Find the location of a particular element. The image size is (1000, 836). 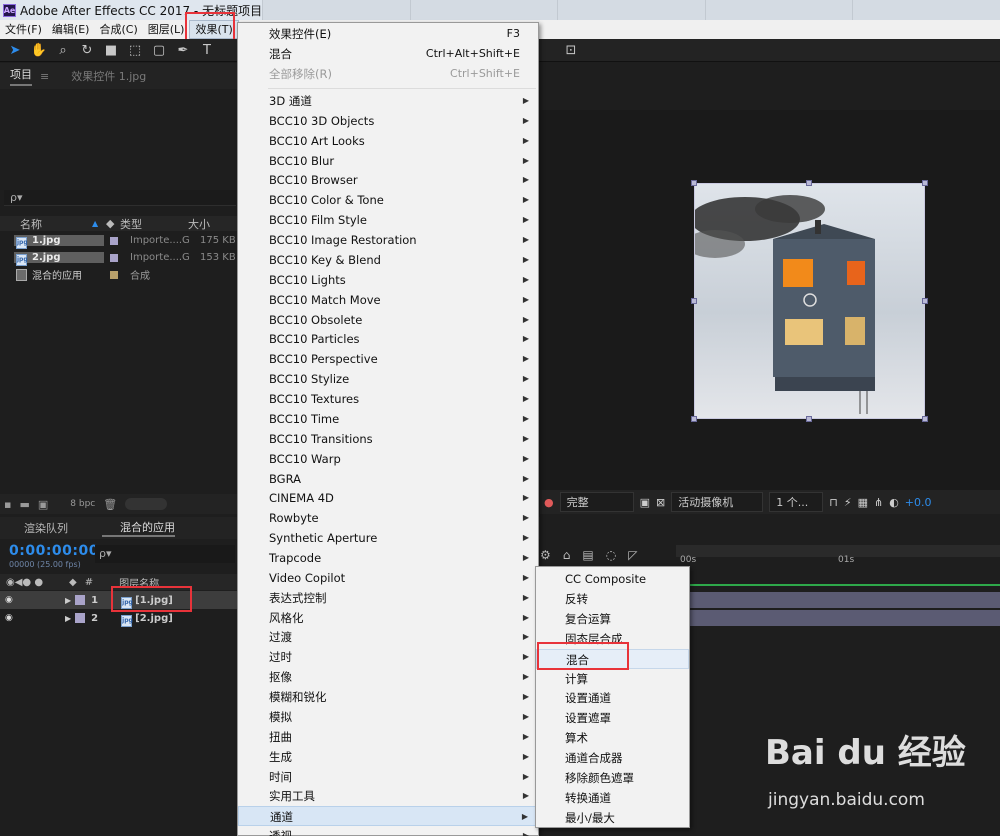

region-of-interest-icon: ▣ is located at coordinates (645, 502).